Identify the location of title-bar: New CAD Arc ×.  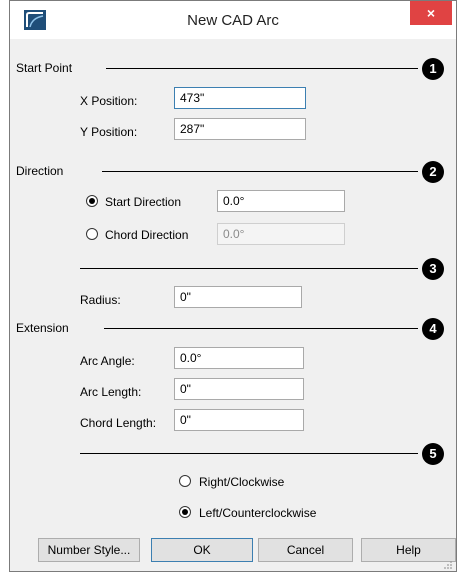
(233, 20).